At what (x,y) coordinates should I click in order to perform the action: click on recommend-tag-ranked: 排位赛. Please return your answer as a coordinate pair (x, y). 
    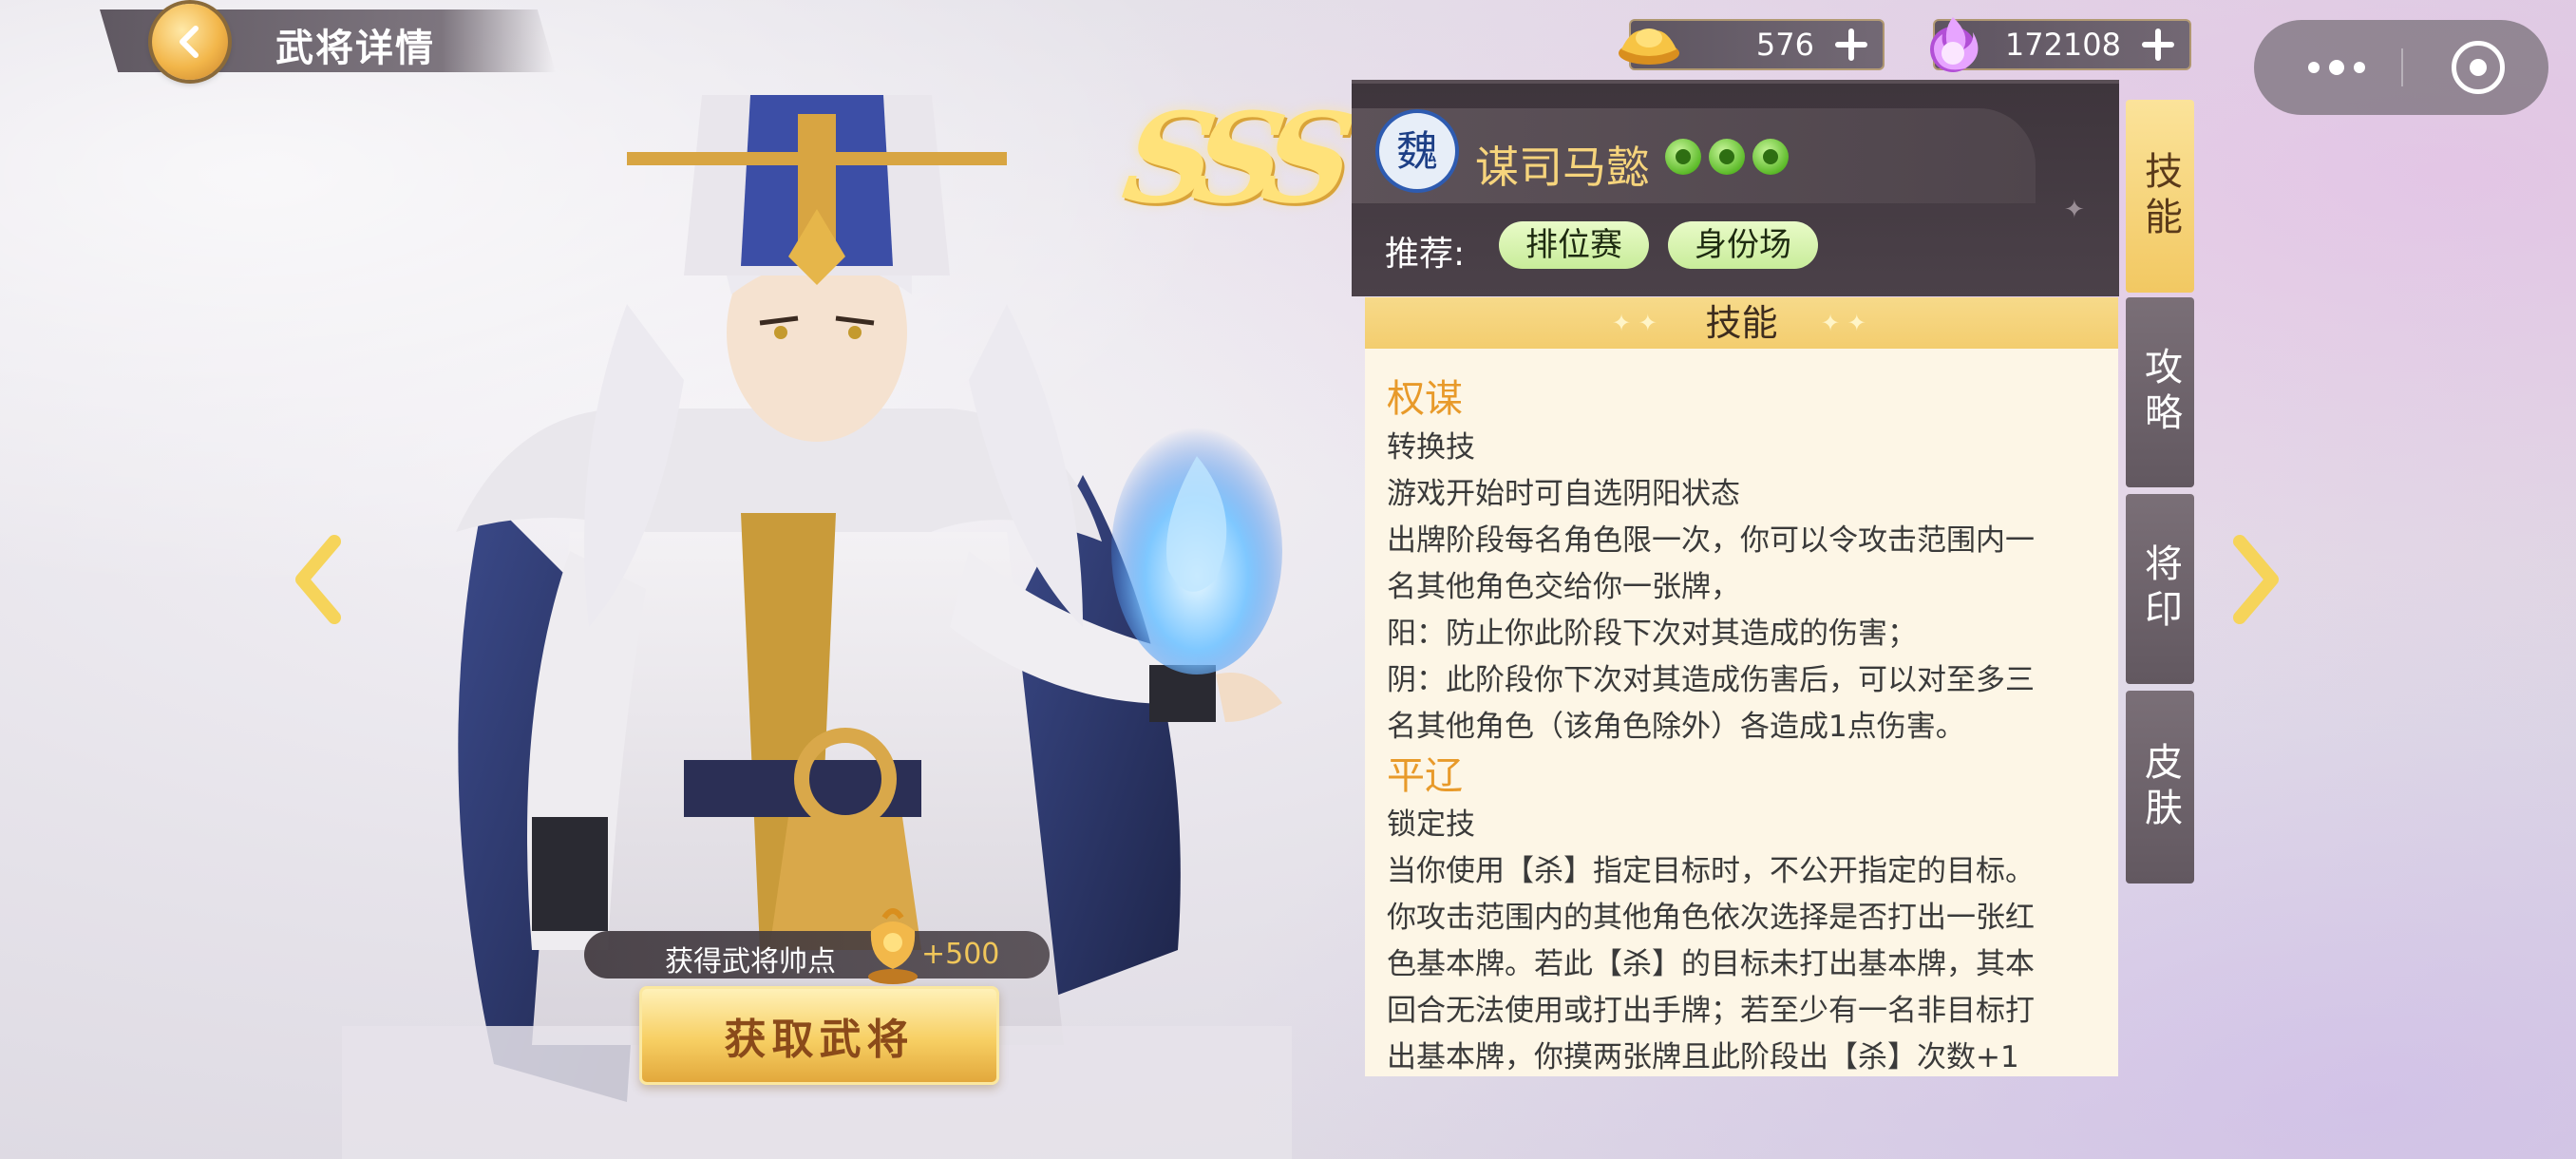
    Looking at the image, I should click on (1574, 245).